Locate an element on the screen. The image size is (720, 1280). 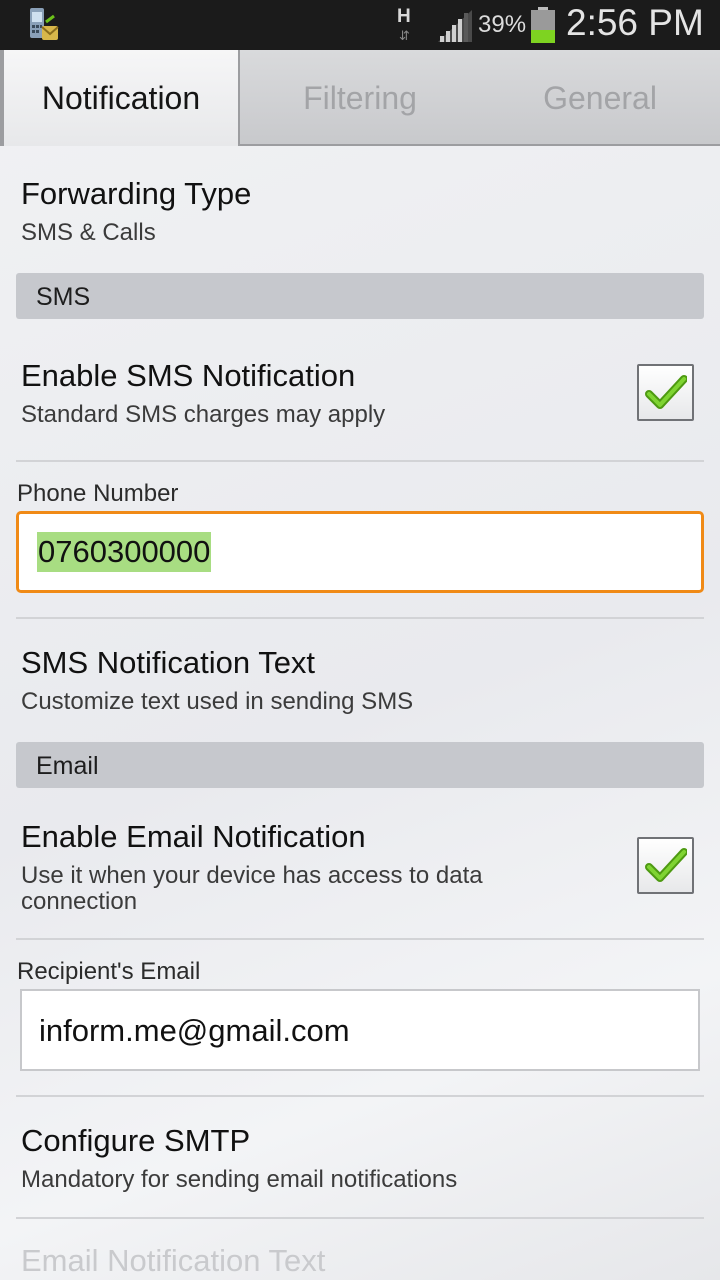
sms-section-header: SMS is located at coordinates (360, 296).